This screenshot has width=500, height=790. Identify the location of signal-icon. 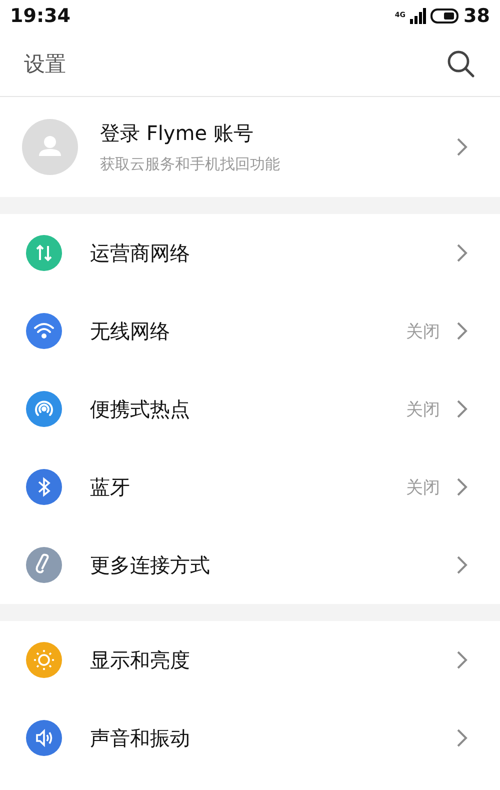
(418, 16).